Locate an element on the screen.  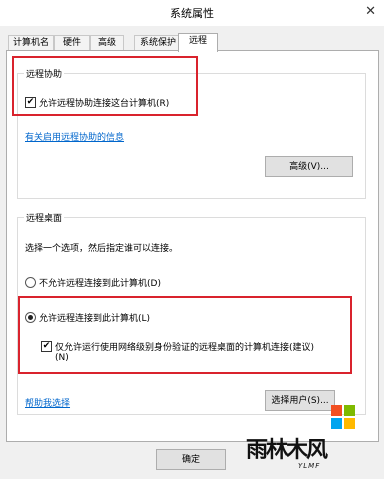
tab-computer-name: 计算机名 is located at coordinates (31, 43).